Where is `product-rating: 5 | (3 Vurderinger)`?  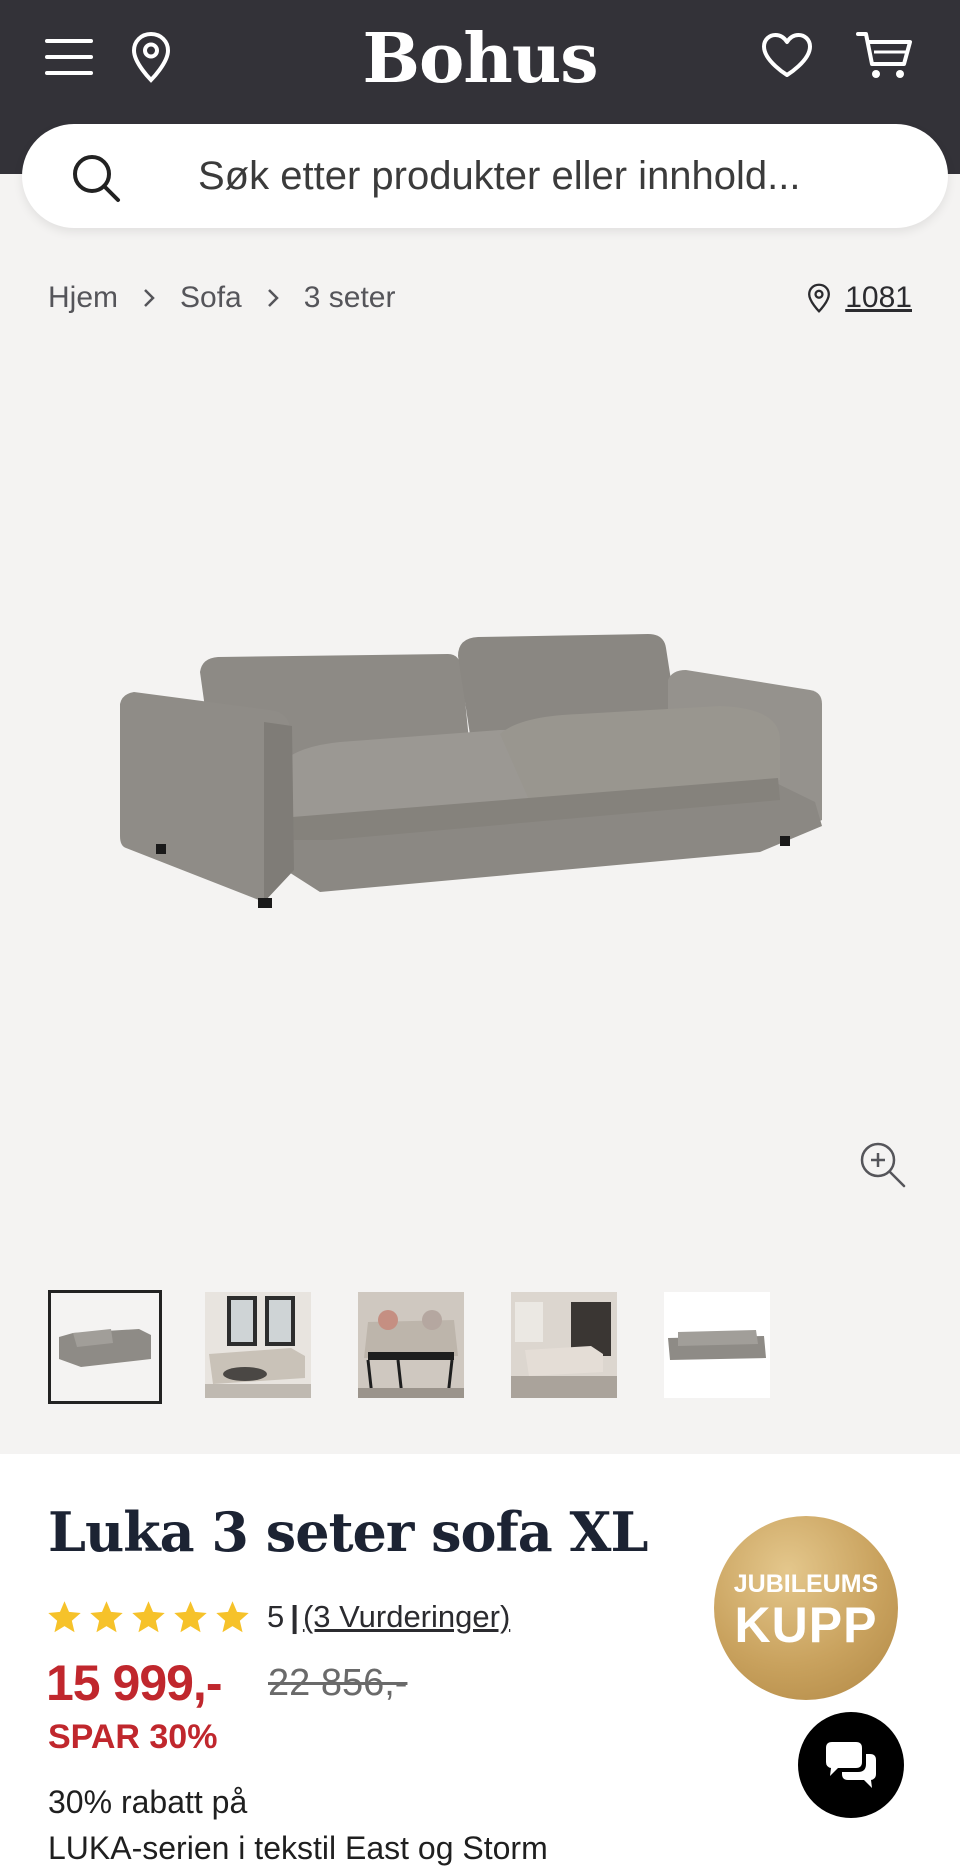
product-rating: 5 | (3 Vurderinger) is located at coordinates (278, 1617).